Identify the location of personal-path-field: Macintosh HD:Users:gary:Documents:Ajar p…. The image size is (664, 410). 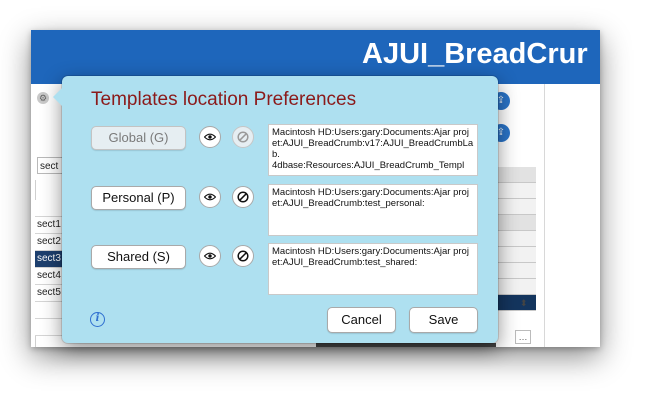
(373, 210).